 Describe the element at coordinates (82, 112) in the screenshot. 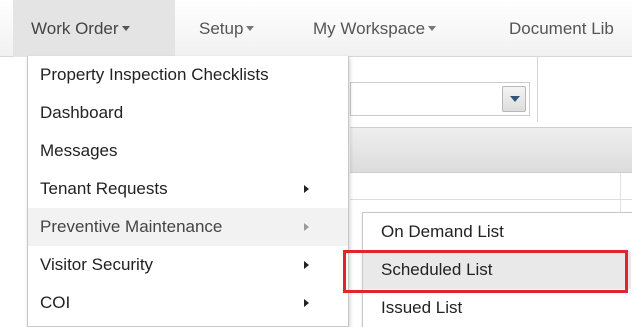

I see `menu-item-label: Dashboard` at that location.